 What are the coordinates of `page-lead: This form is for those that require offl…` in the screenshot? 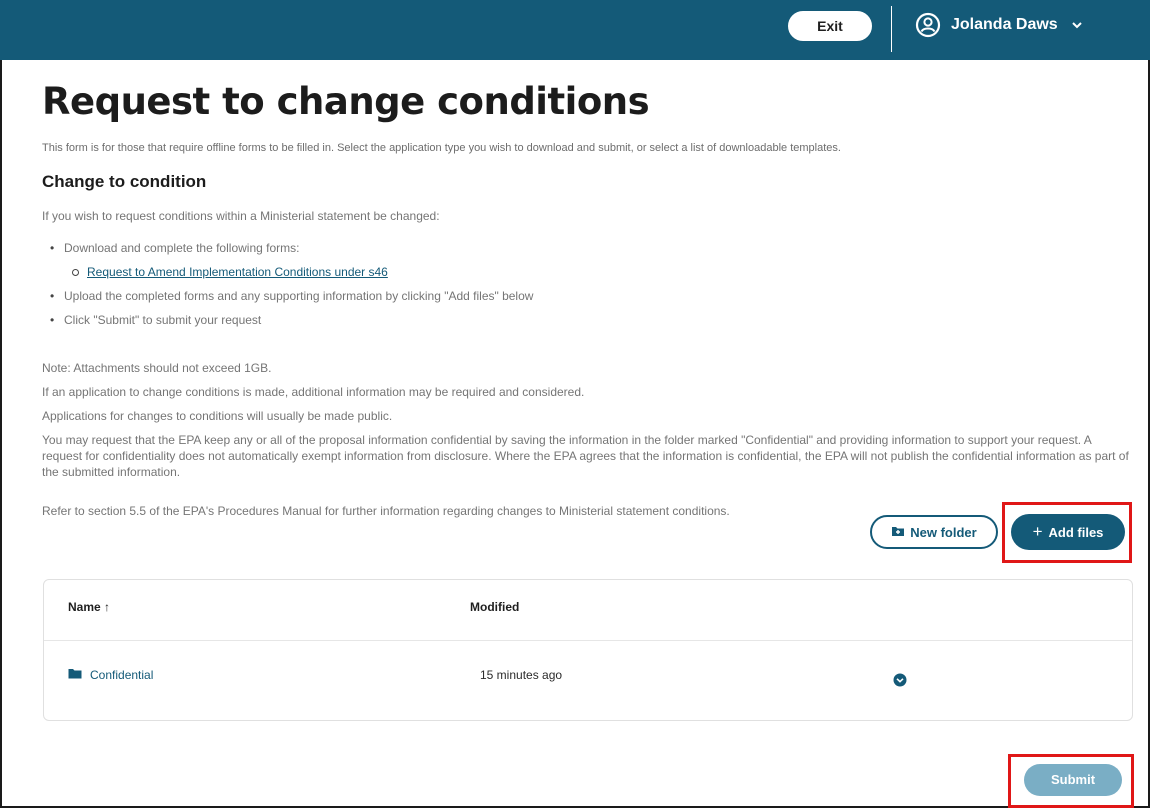 It's located at (441, 148).